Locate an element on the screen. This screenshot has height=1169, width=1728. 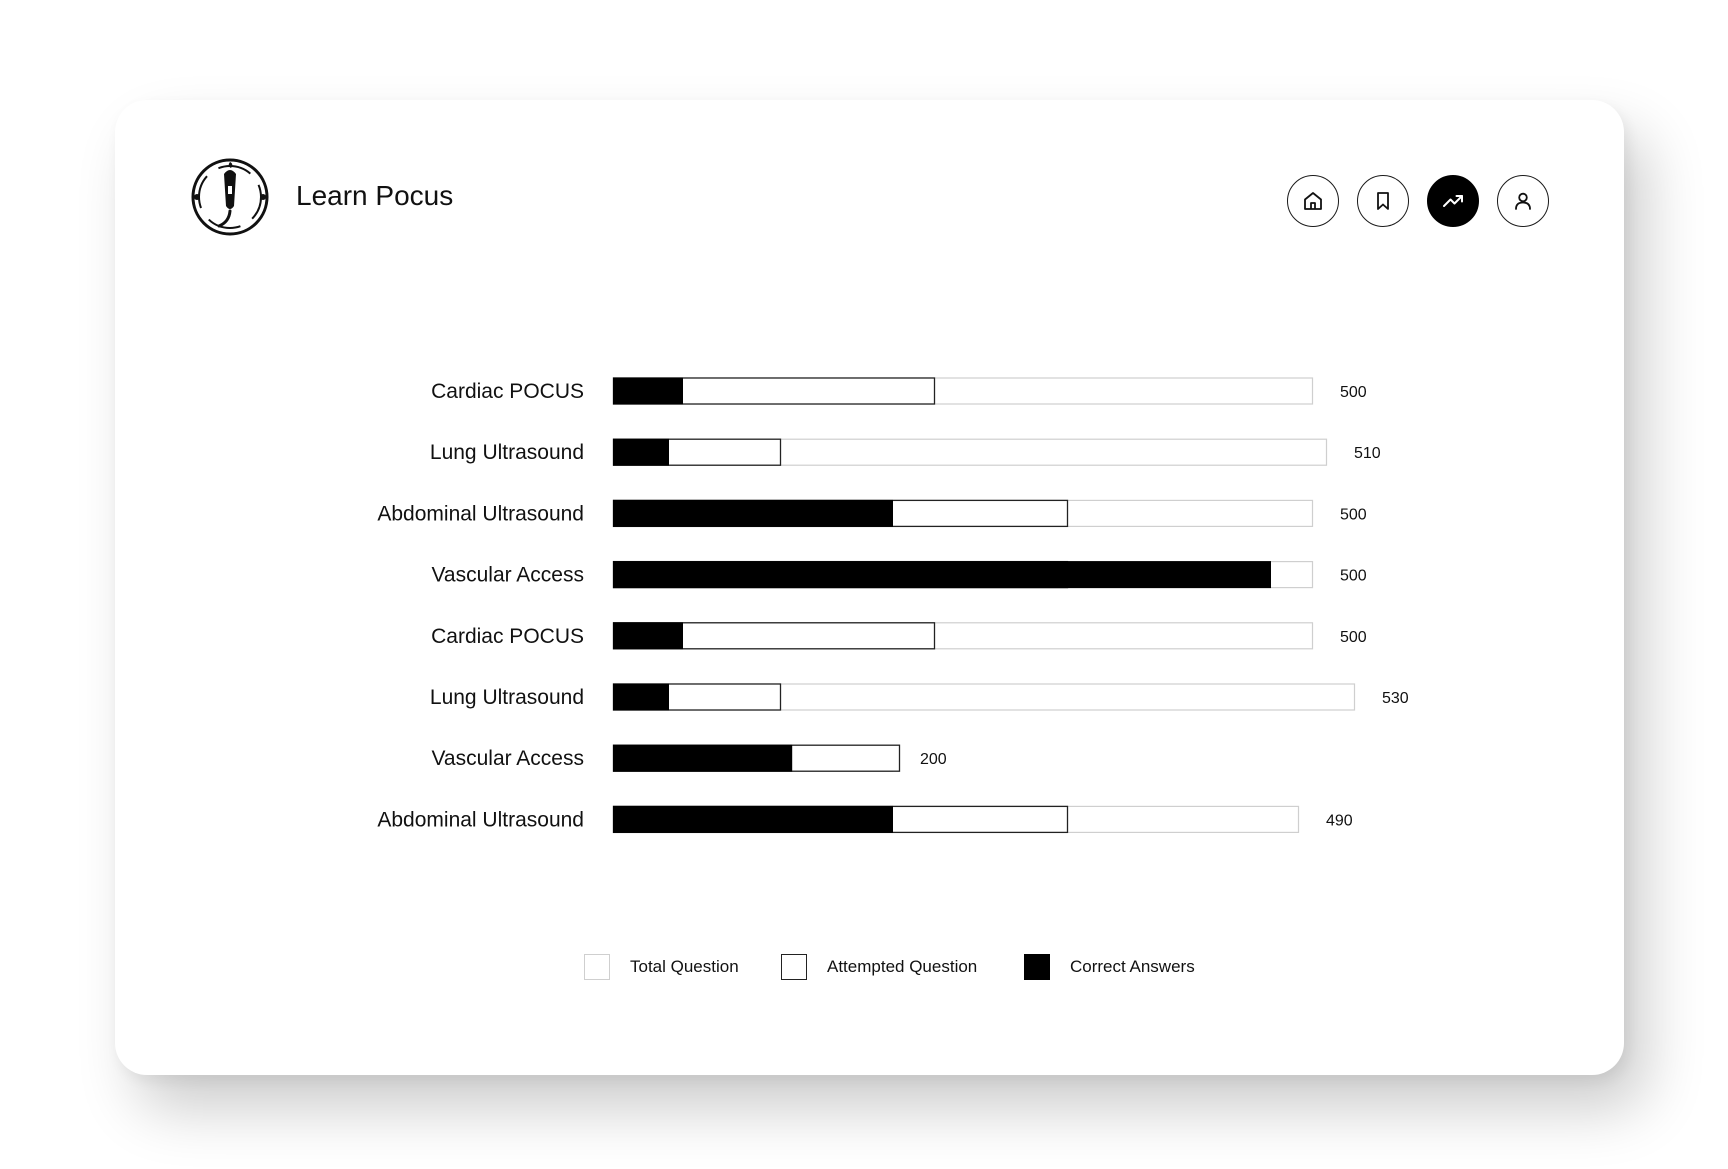
value-label: 200 is located at coordinates (933, 759).